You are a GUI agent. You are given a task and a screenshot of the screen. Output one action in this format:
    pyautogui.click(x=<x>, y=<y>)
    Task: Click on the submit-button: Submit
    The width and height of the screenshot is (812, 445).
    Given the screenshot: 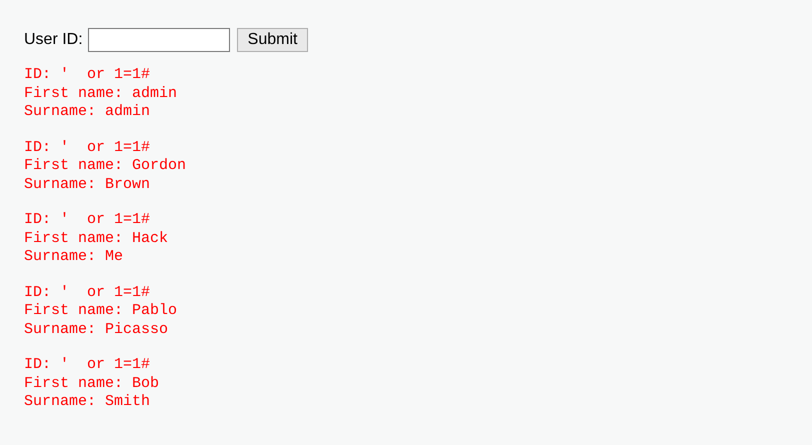 What is the action you would take?
    pyautogui.click(x=272, y=40)
    